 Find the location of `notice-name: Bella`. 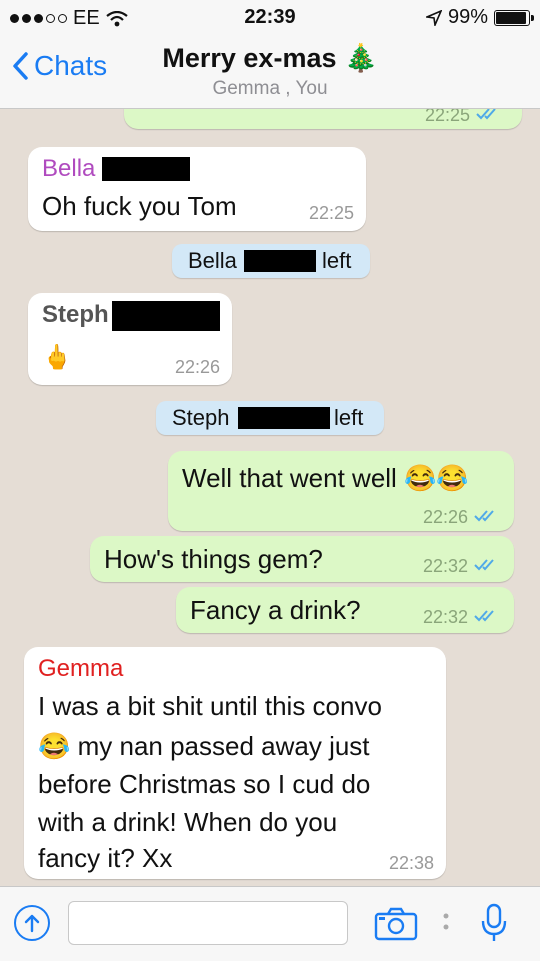

notice-name: Bella is located at coordinates (212, 260).